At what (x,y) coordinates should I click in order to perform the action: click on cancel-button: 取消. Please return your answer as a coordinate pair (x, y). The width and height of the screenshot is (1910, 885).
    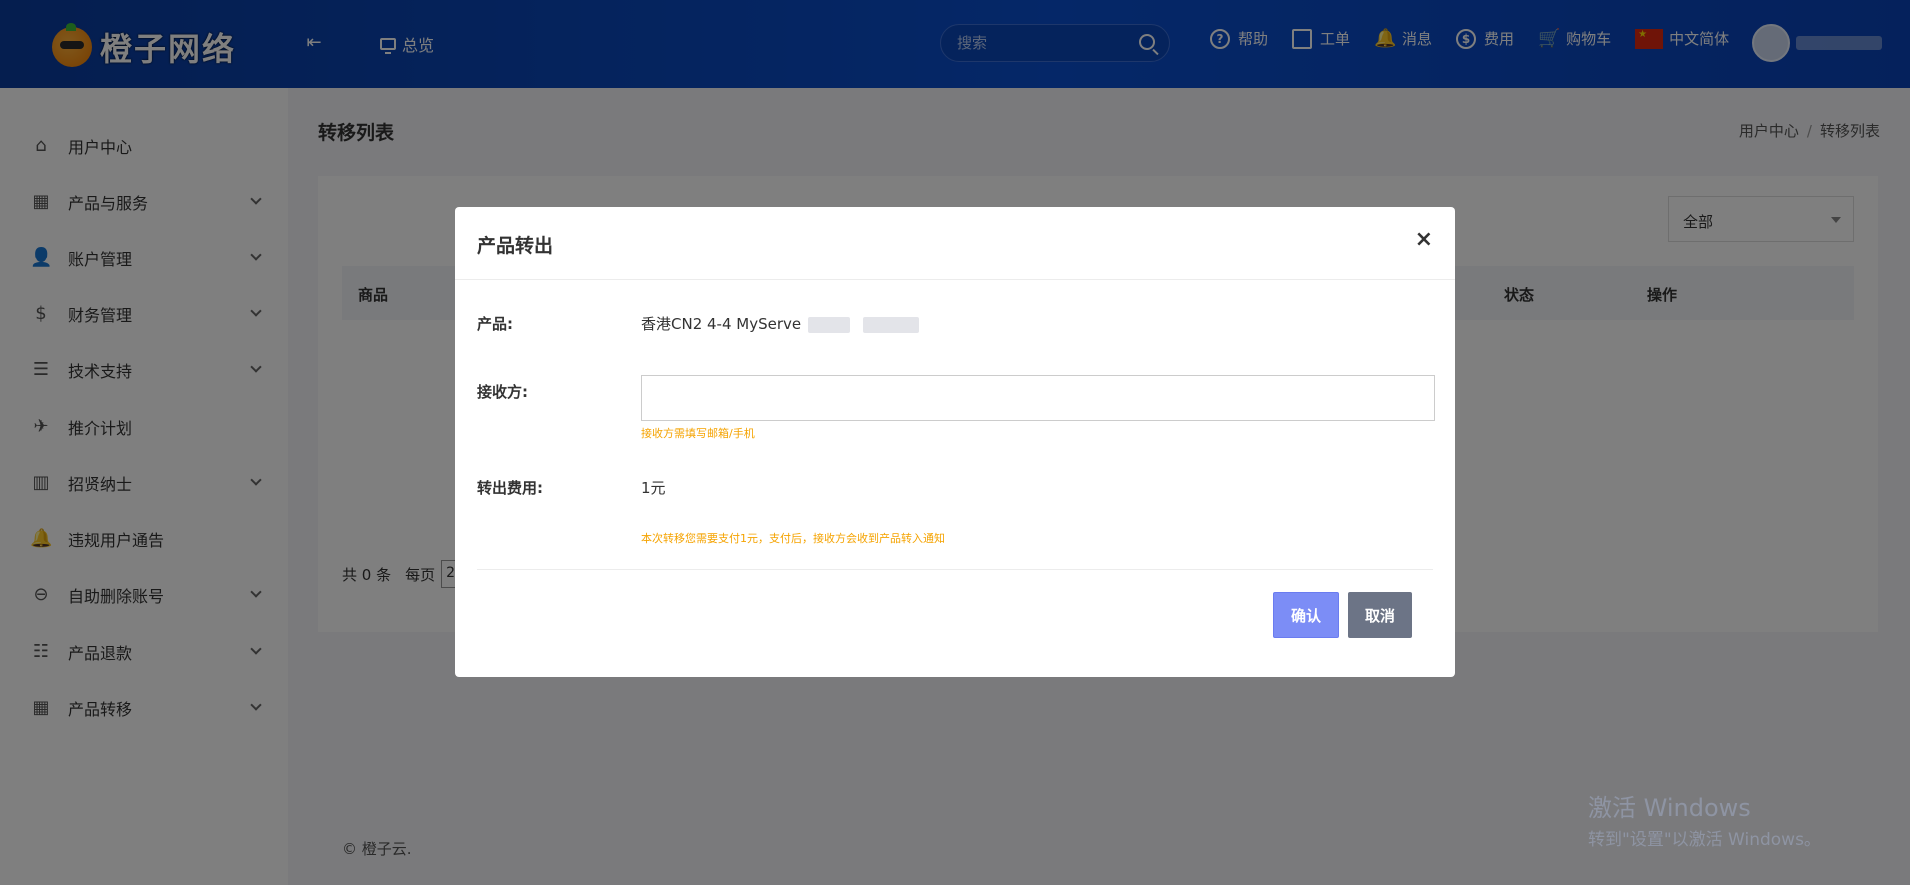
    Looking at the image, I should click on (1380, 615).